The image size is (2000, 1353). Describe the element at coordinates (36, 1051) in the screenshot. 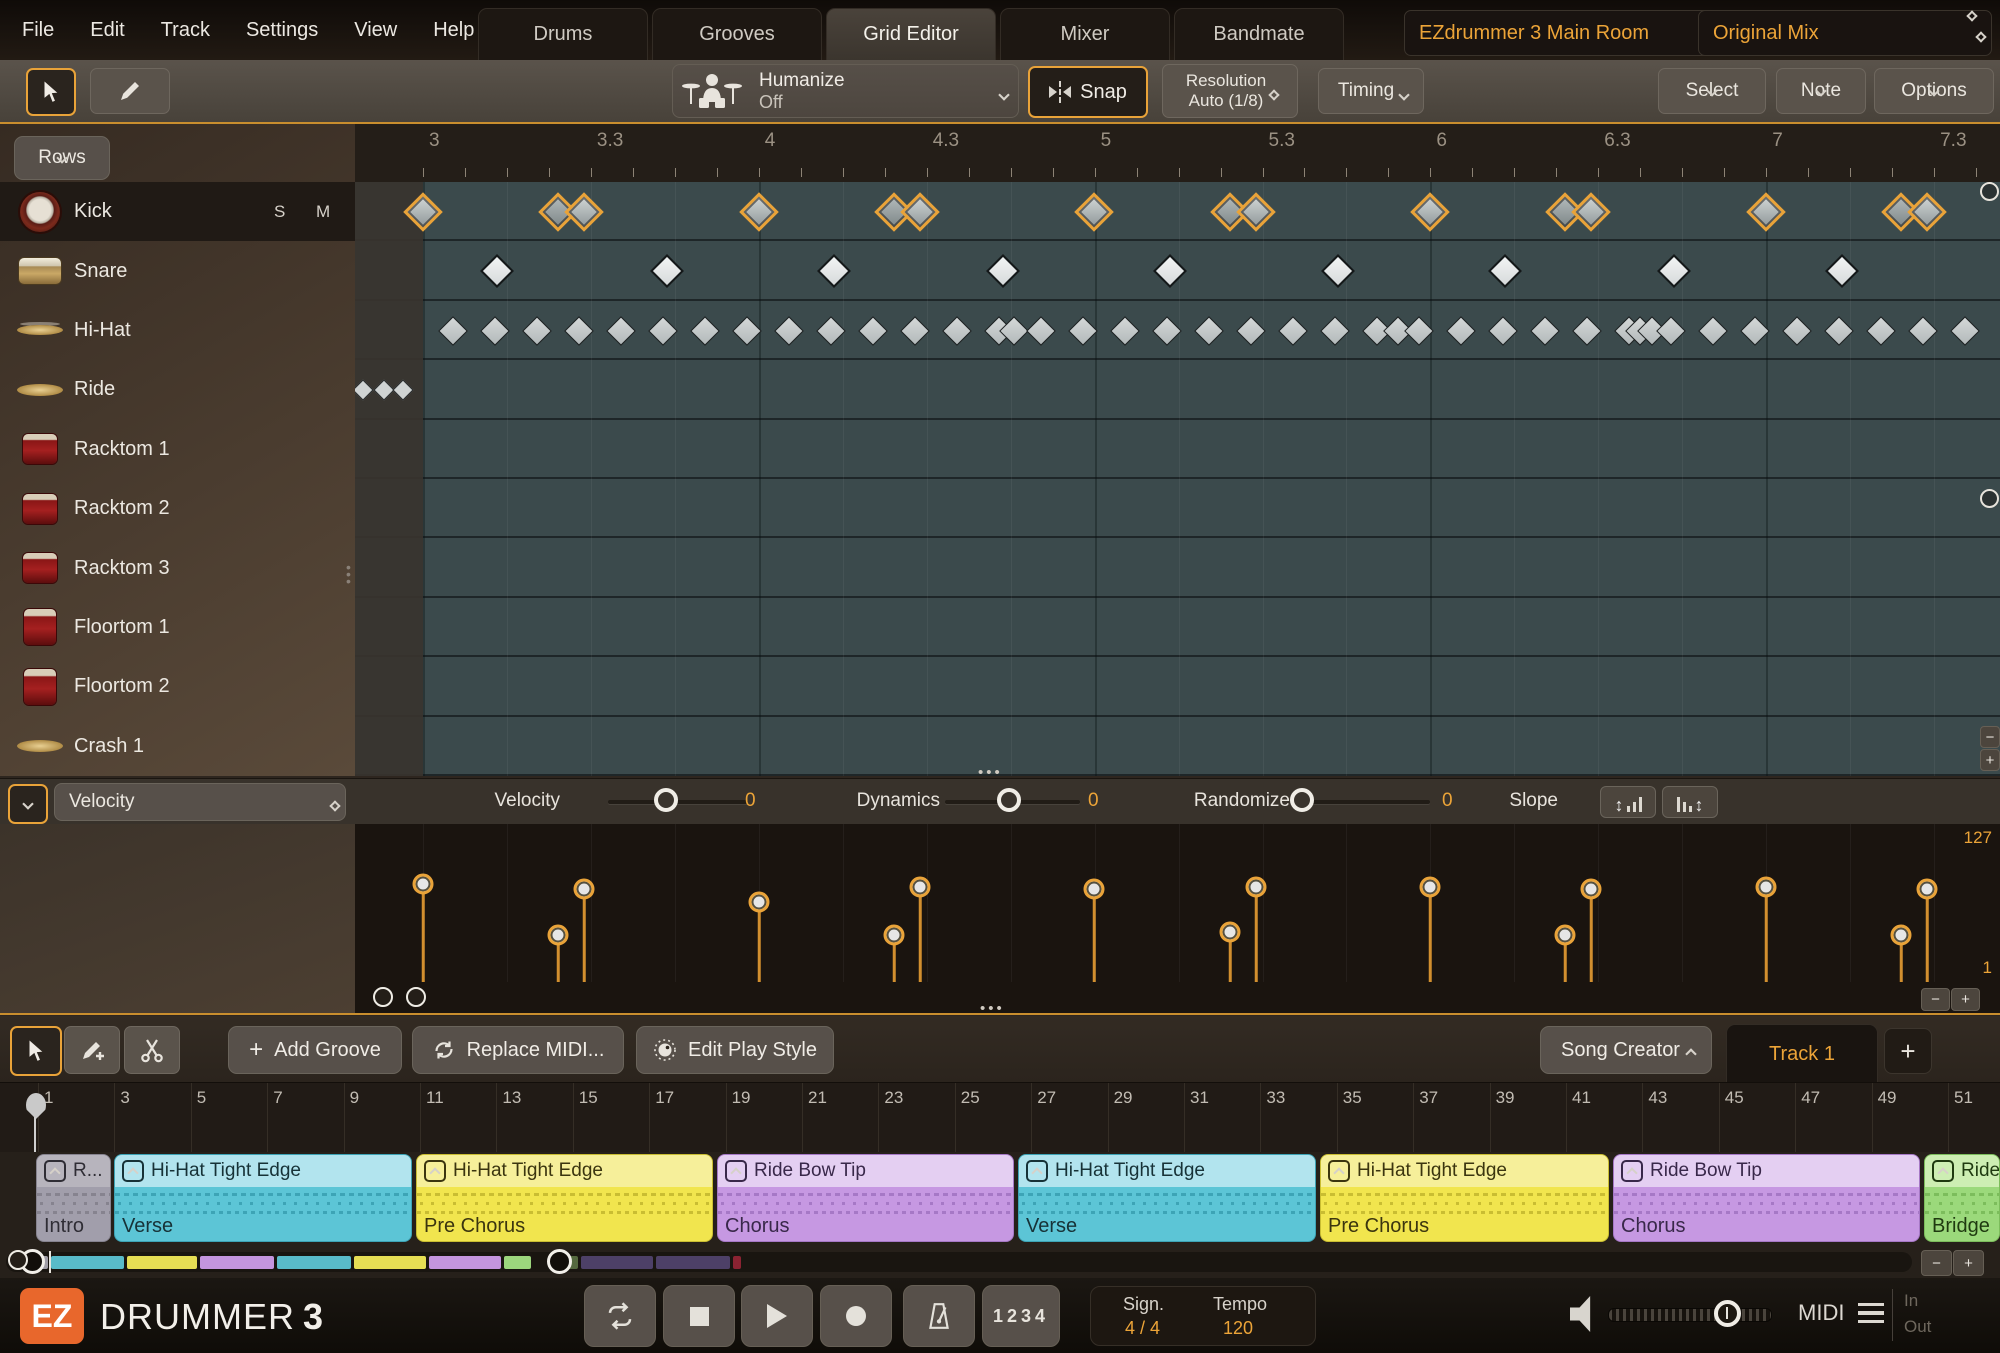

I see `song-arrow-tool-button` at that location.